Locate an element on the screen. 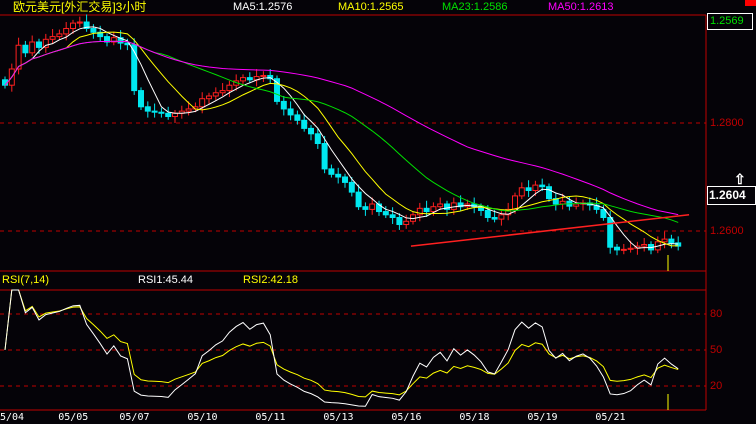  status-indicator is located at coordinates (750, 3).